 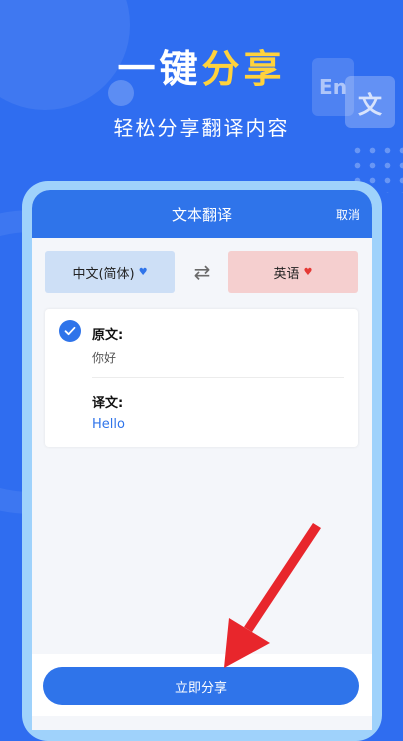 I want to click on language-selector-row: 中文(简体) ♥ ⇄ 英语 ♥, so click(x=201, y=272).